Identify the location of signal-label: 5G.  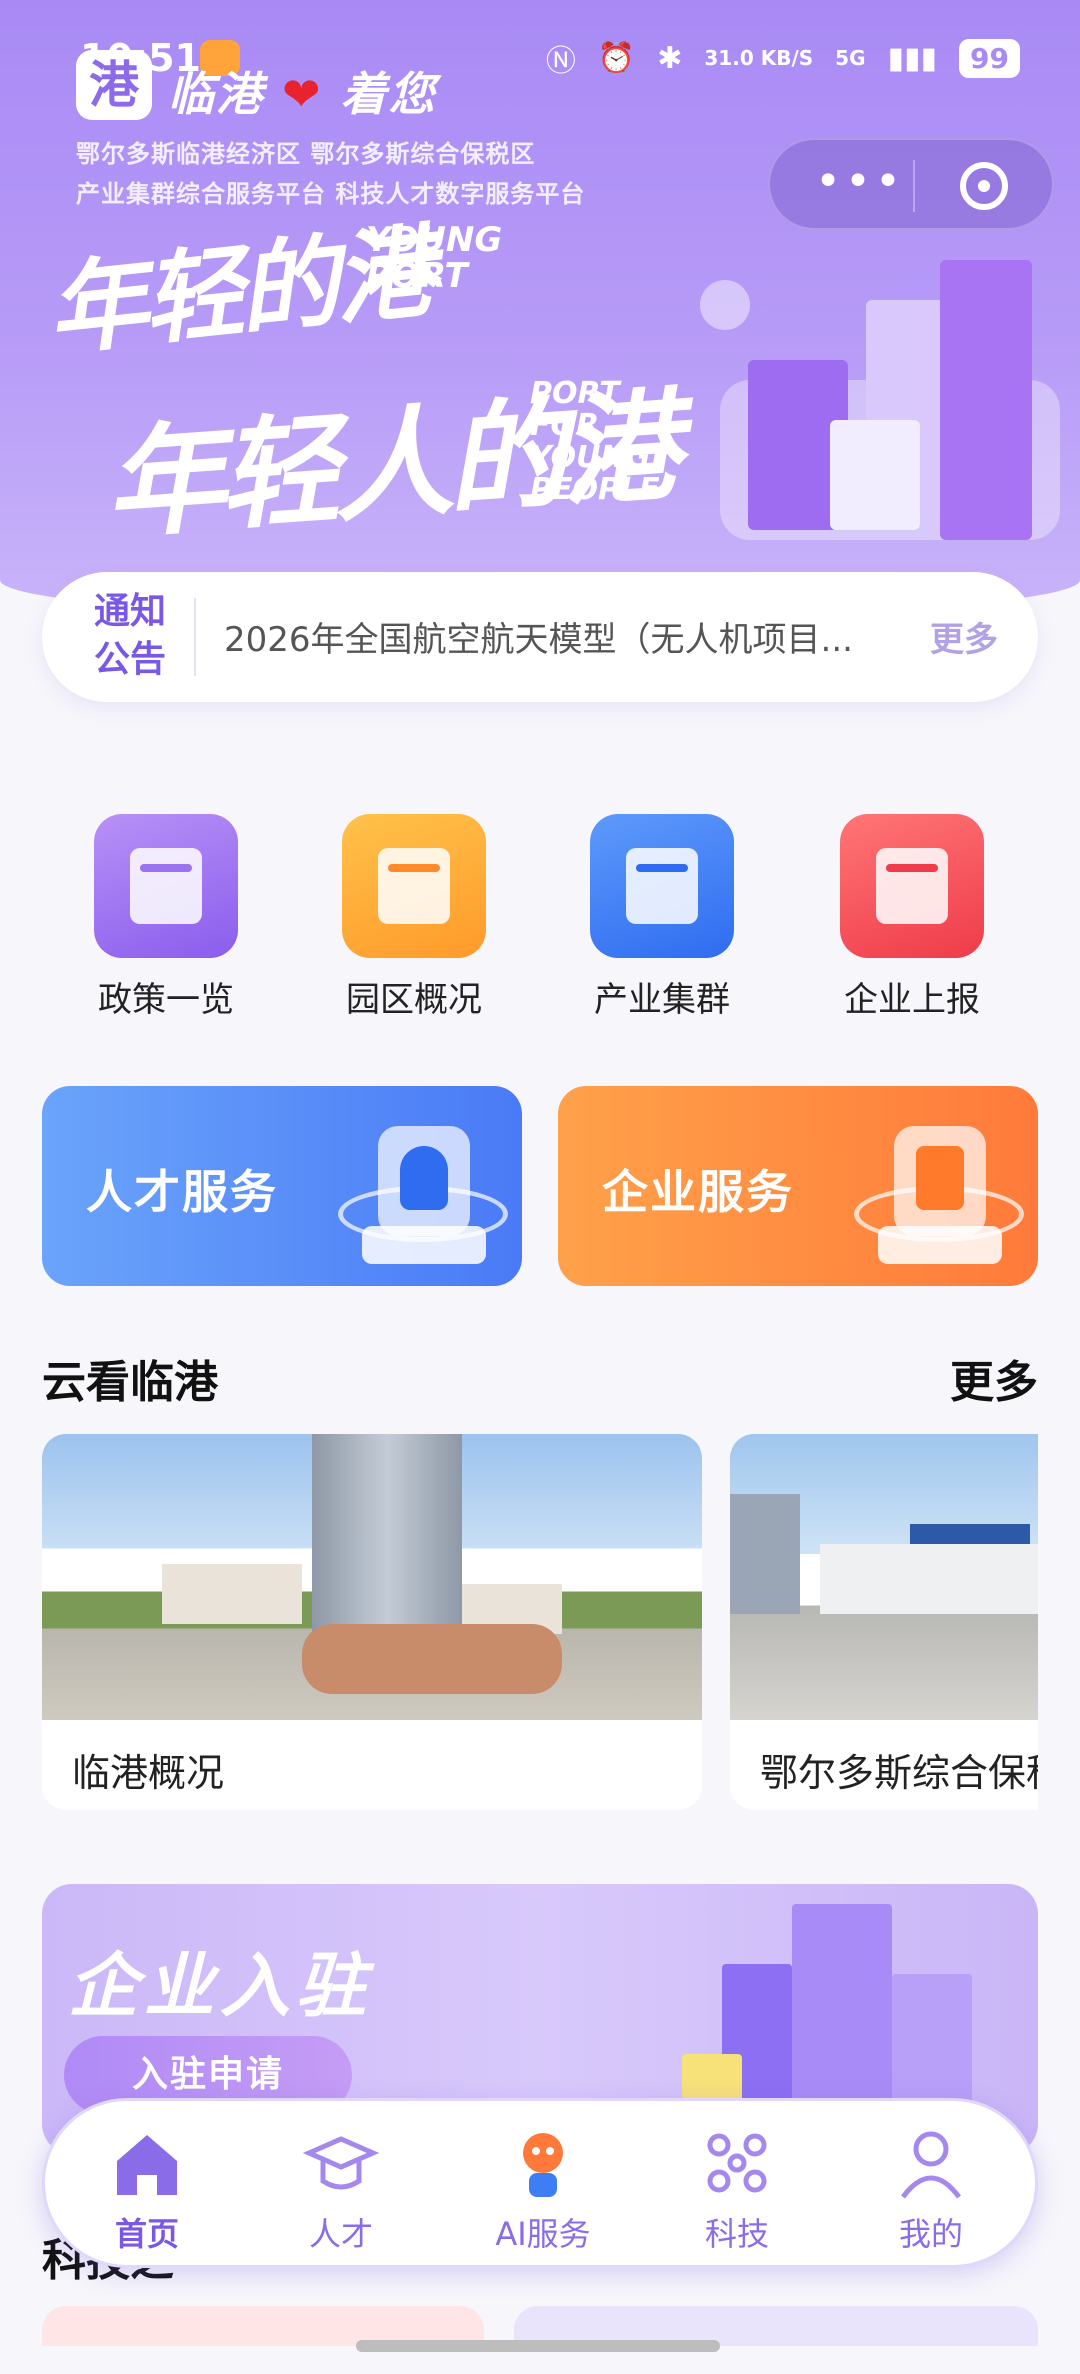
(850, 58).